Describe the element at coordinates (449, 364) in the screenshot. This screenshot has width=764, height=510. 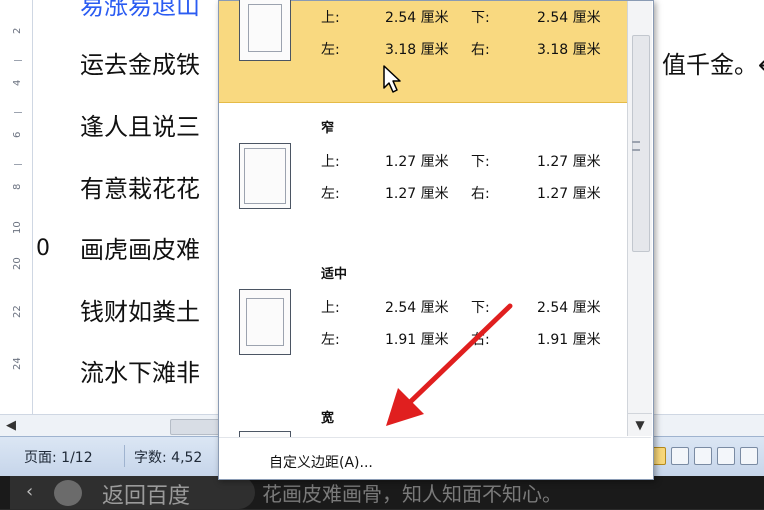
I see `annotation-arrow-icon` at that location.